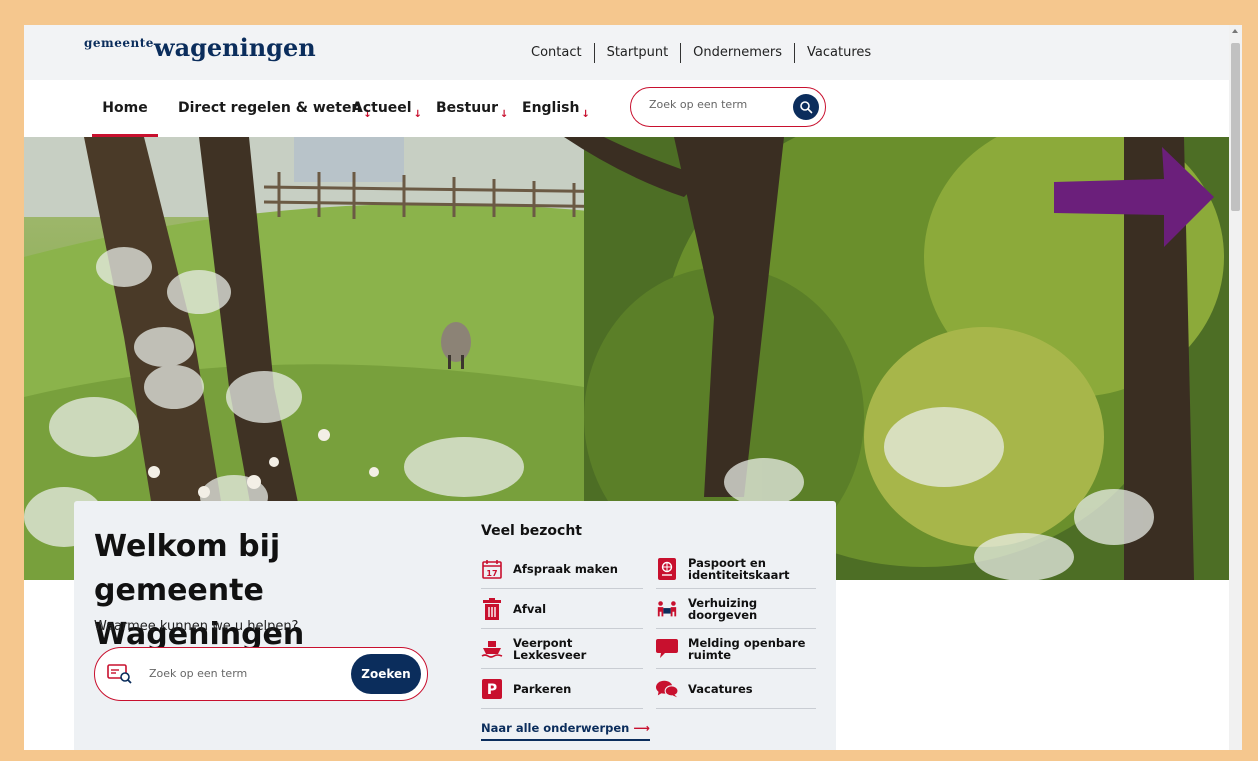  I want to click on trash-icon, so click(492, 608).